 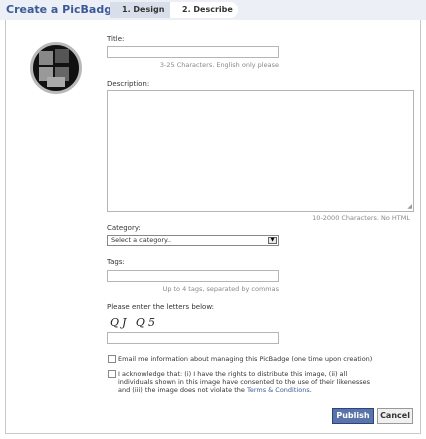 What do you see at coordinates (116, 262) in the screenshot?
I see `tags-label: Tags:` at bounding box center [116, 262].